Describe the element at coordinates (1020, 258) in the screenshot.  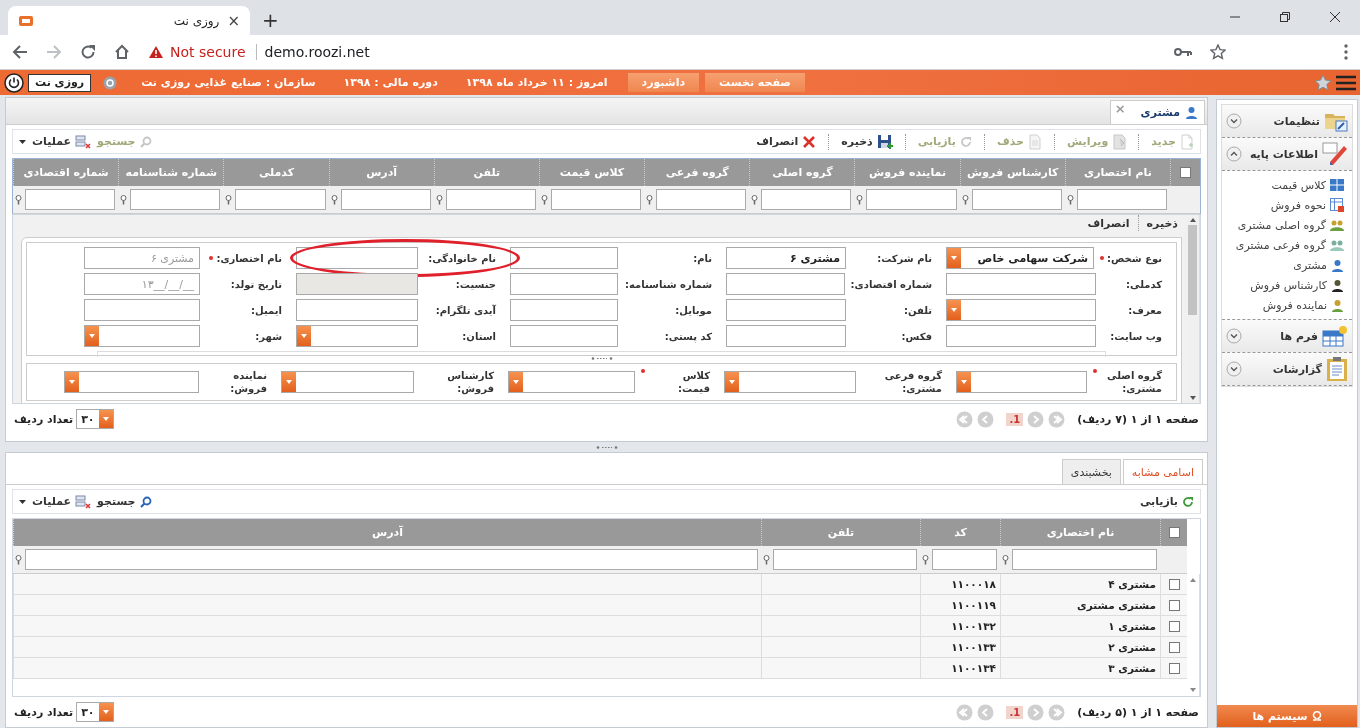
I see `dropdown-field: شرکت سهامی خاص` at that location.